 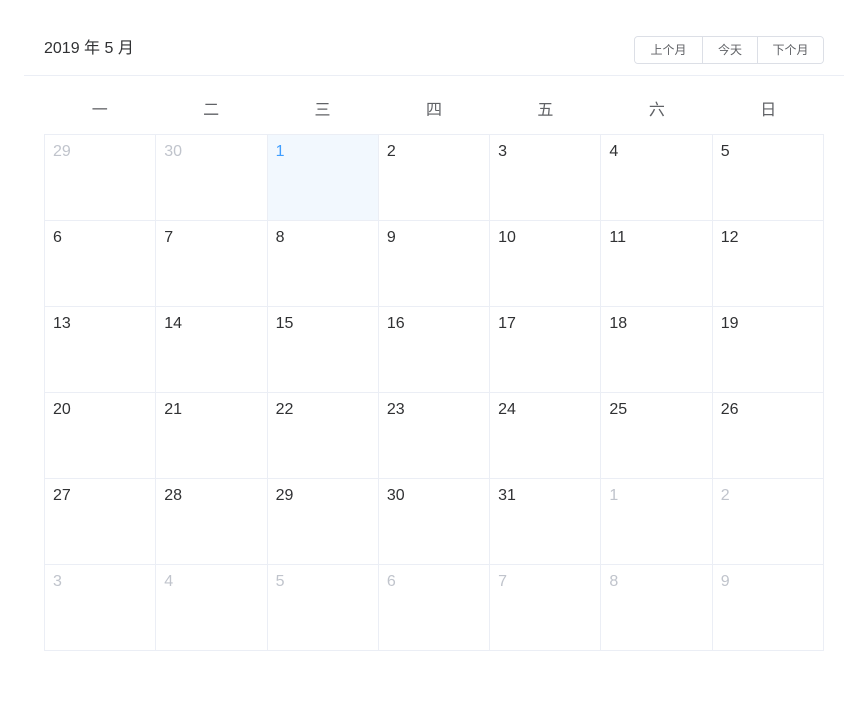 What do you see at coordinates (173, 323) in the screenshot?
I see `day-number: 14` at bounding box center [173, 323].